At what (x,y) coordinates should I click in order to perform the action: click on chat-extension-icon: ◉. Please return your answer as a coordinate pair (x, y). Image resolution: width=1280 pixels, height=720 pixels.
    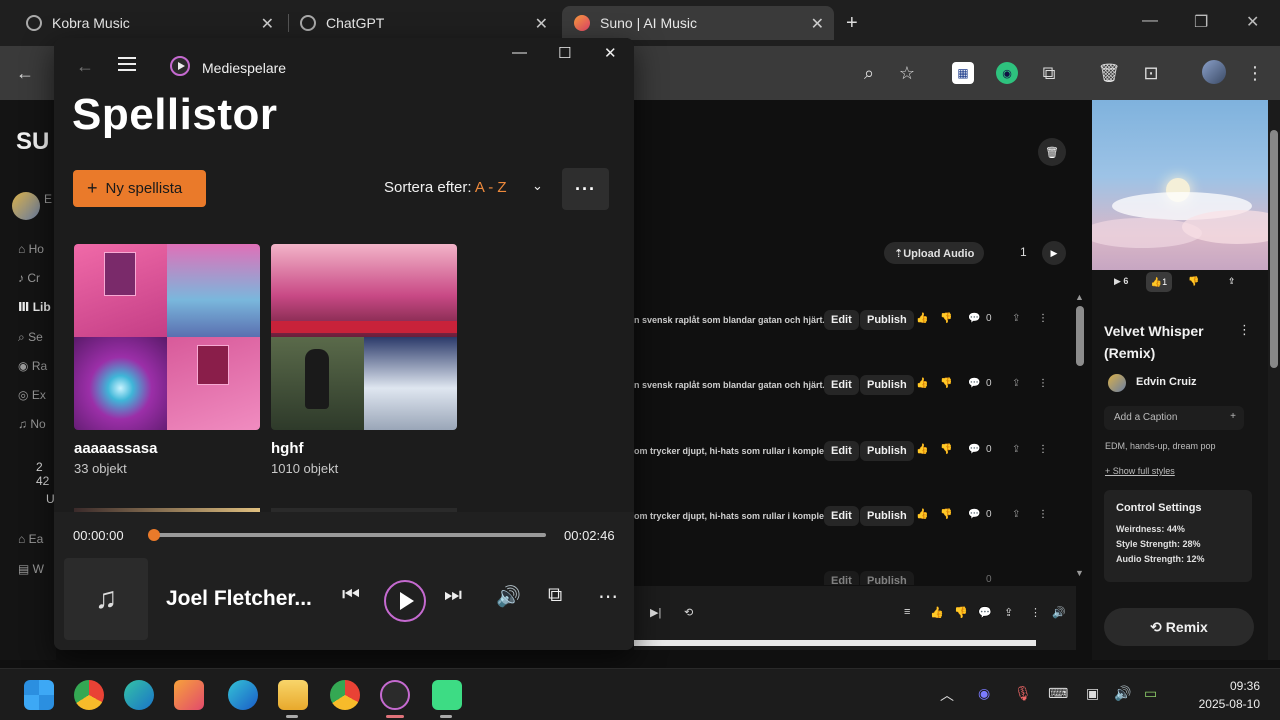
    Looking at the image, I should click on (1007, 73).